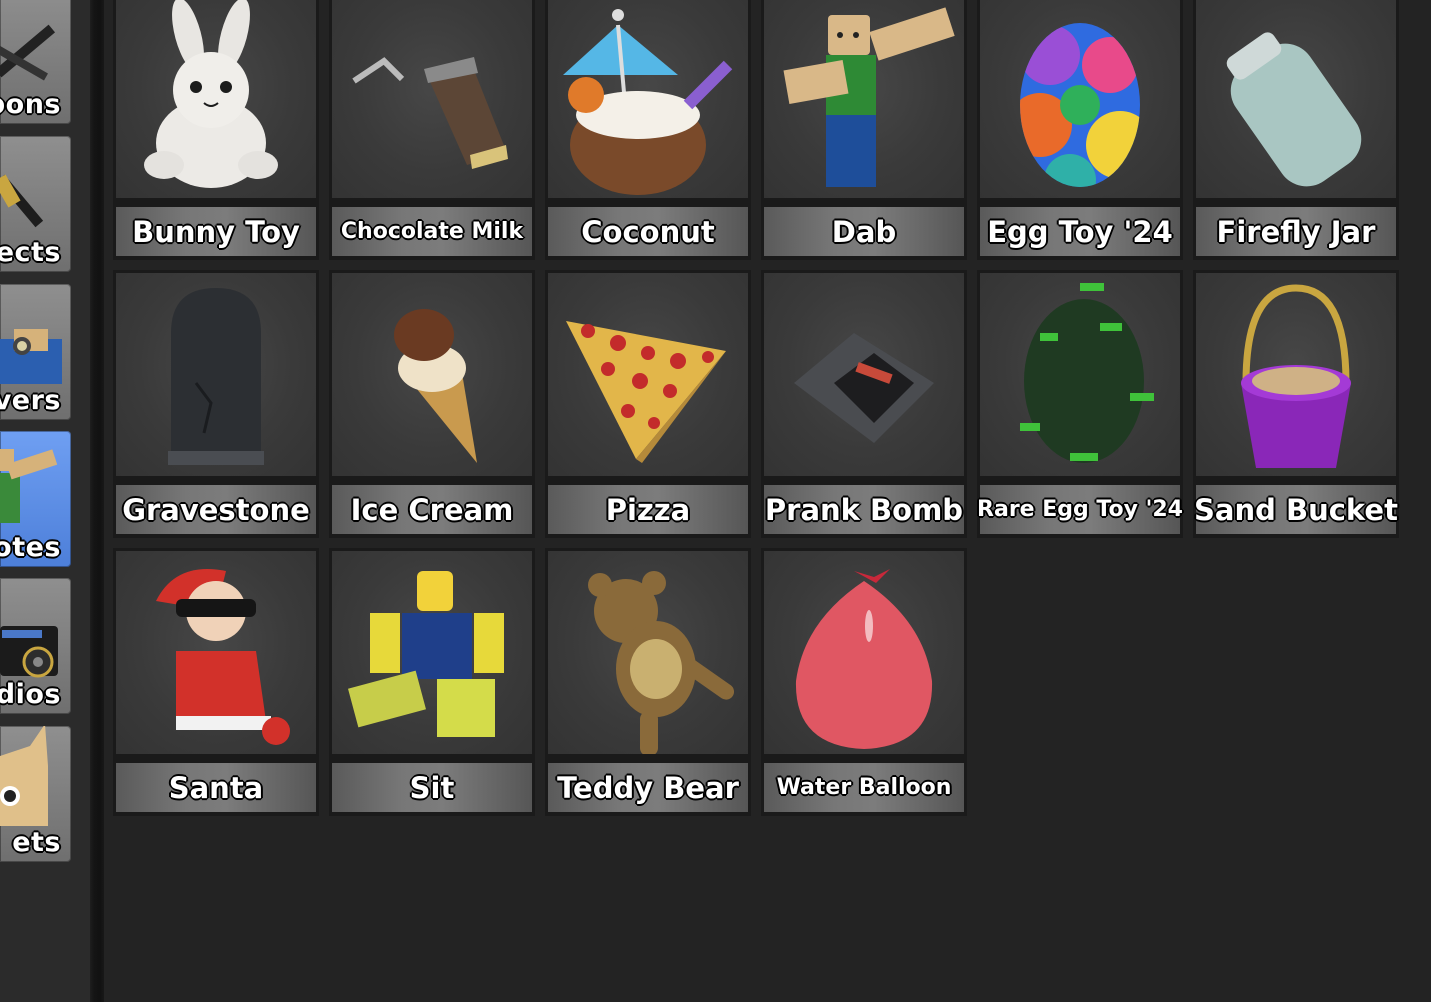  What do you see at coordinates (1080, 374) in the screenshot?
I see `rare-egg-toy-icon` at bounding box center [1080, 374].